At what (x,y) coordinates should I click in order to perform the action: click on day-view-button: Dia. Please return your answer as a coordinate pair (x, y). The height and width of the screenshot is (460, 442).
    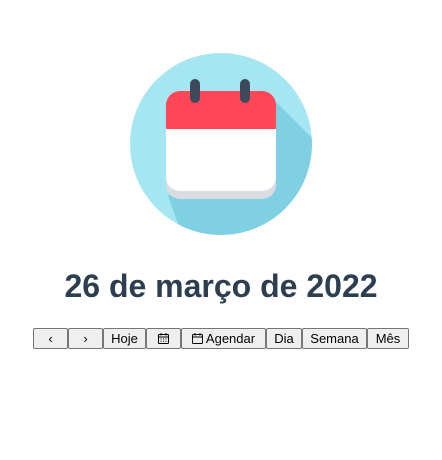
    Looking at the image, I should click on (284, 338).